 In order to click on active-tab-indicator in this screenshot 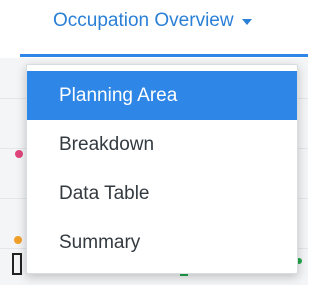, I will do `click(164, 55)`.